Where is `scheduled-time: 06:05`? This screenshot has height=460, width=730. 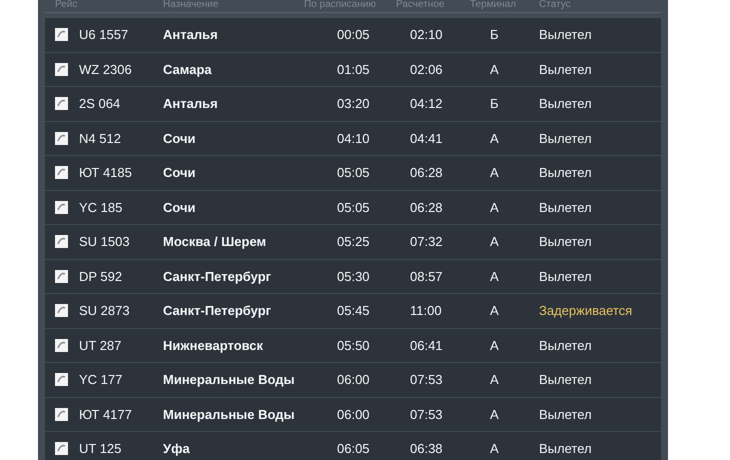
scheduled-time: 06:05 is located at coordinates (353, 448).